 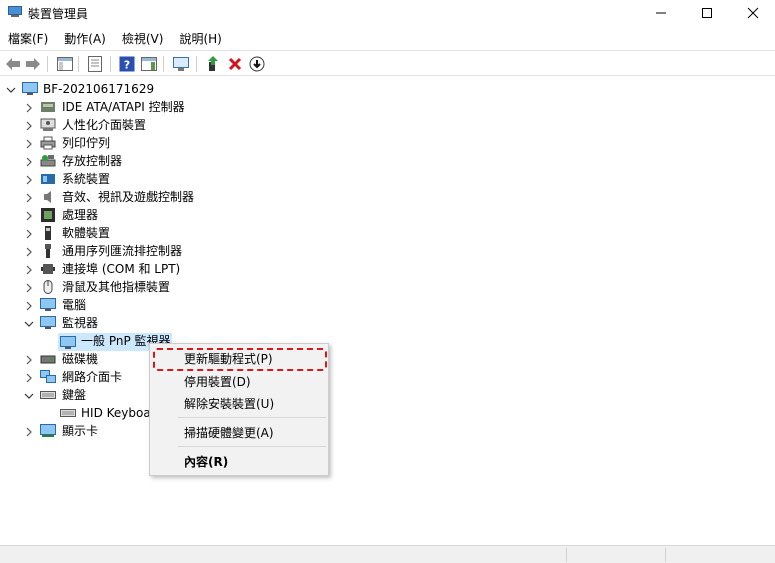 I want to click on tree-item-label: 網路介面卡, so click(x=92, y=377).